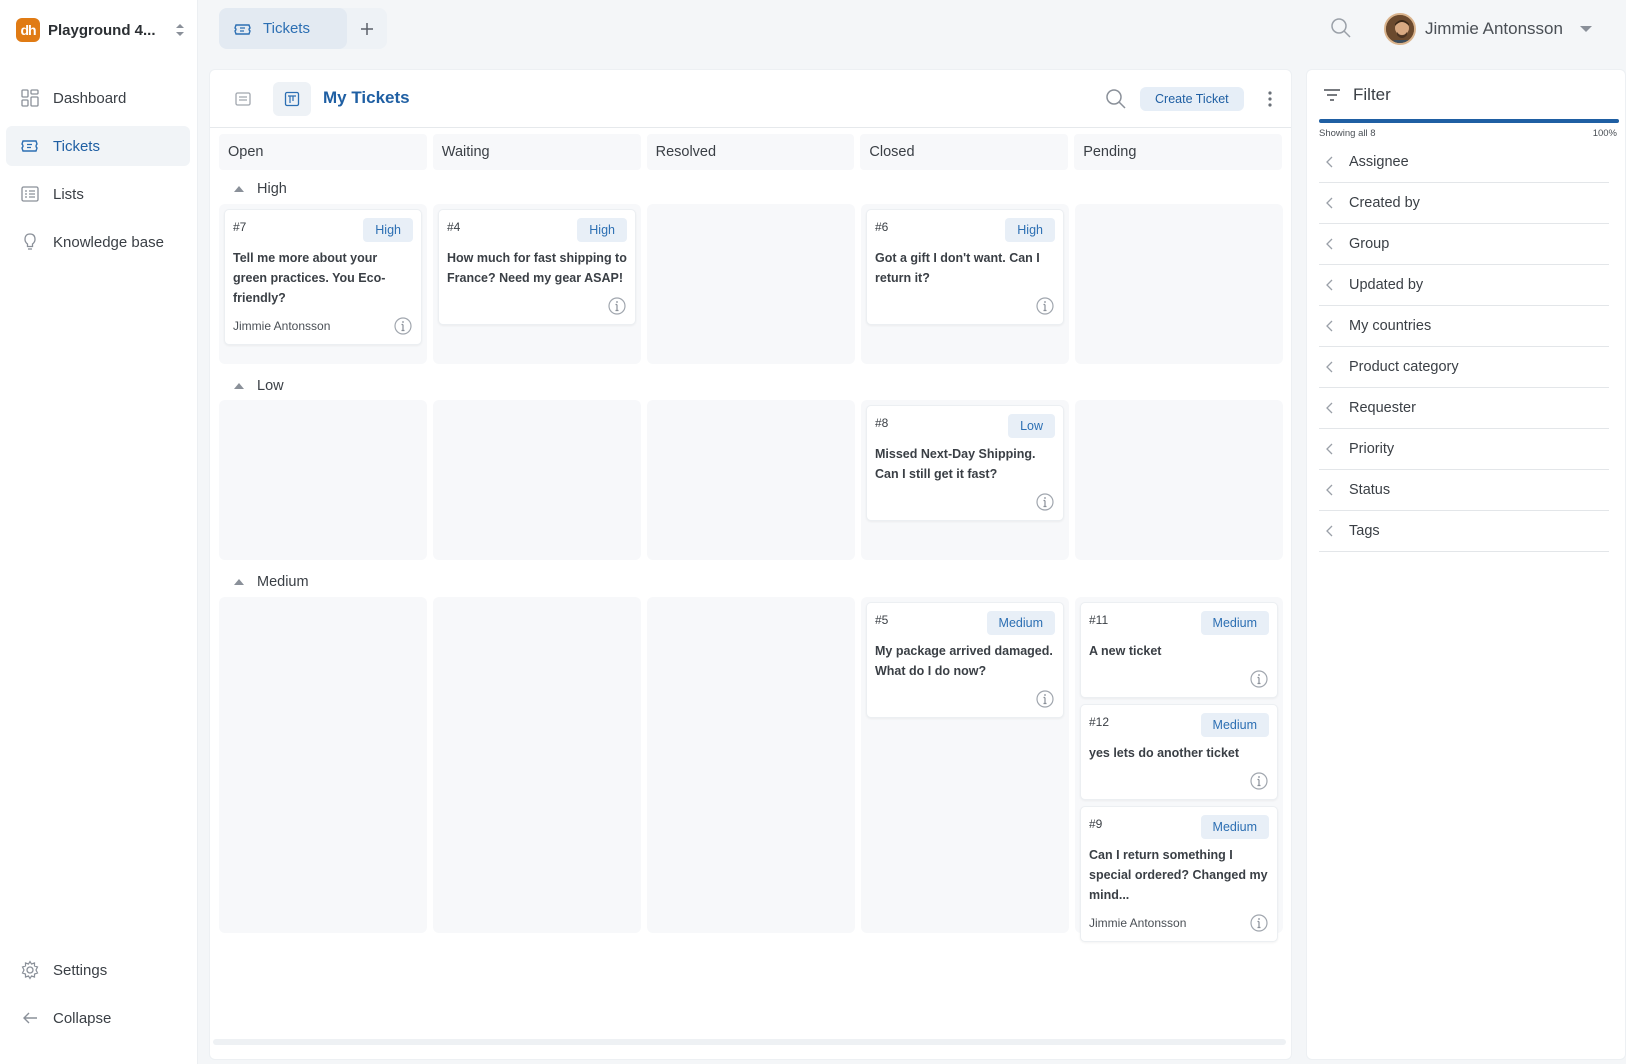  What do you see at coordinates (366, 97) in the screenshot?
I see `page-title: My Tickets` at bounding box center [366, 97].